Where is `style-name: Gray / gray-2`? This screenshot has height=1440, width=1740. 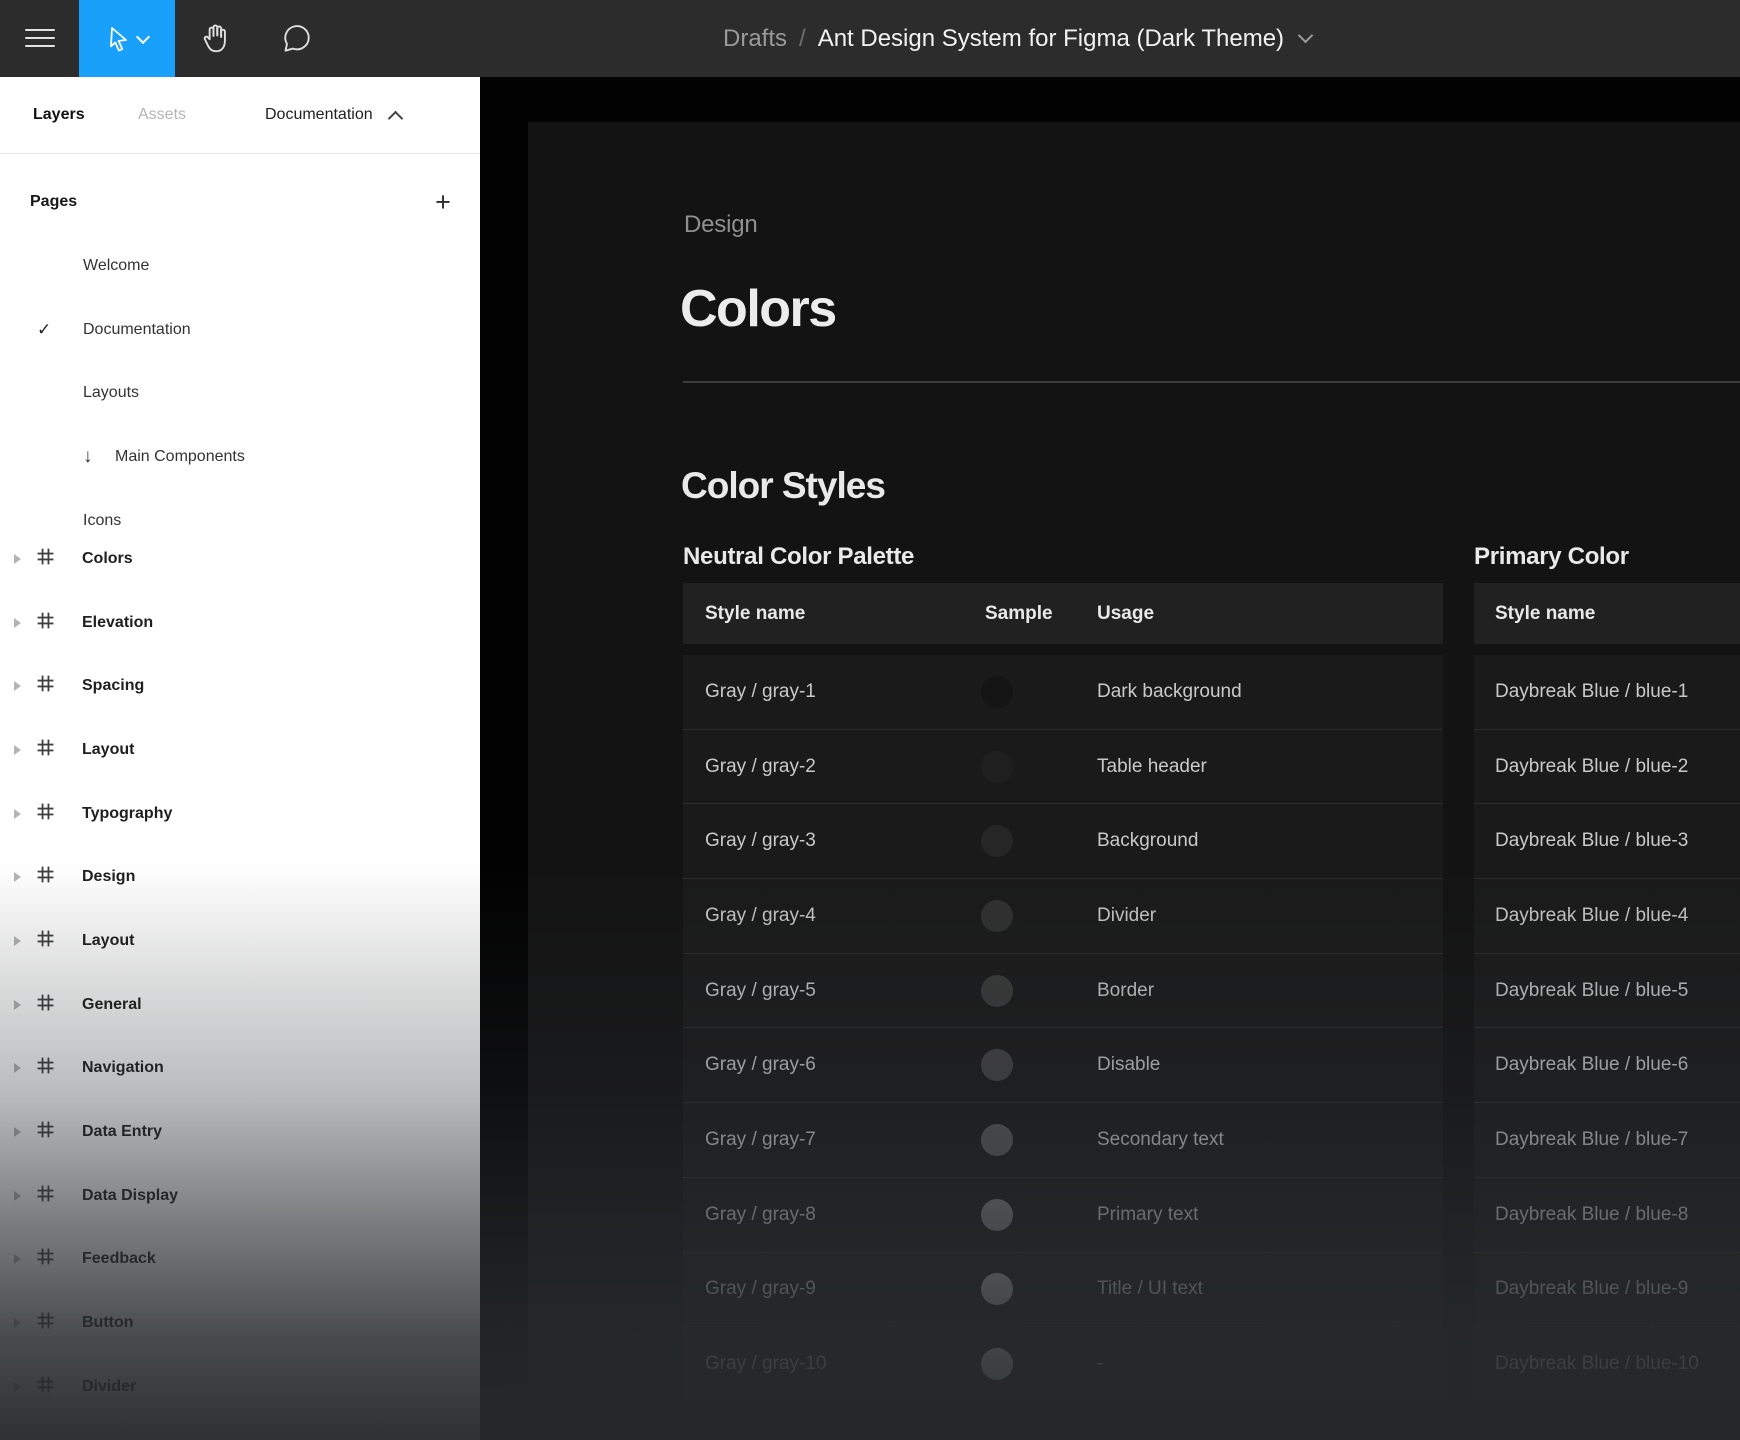 style-name: Gray / gray-2 is located at coordinates (760, 766).